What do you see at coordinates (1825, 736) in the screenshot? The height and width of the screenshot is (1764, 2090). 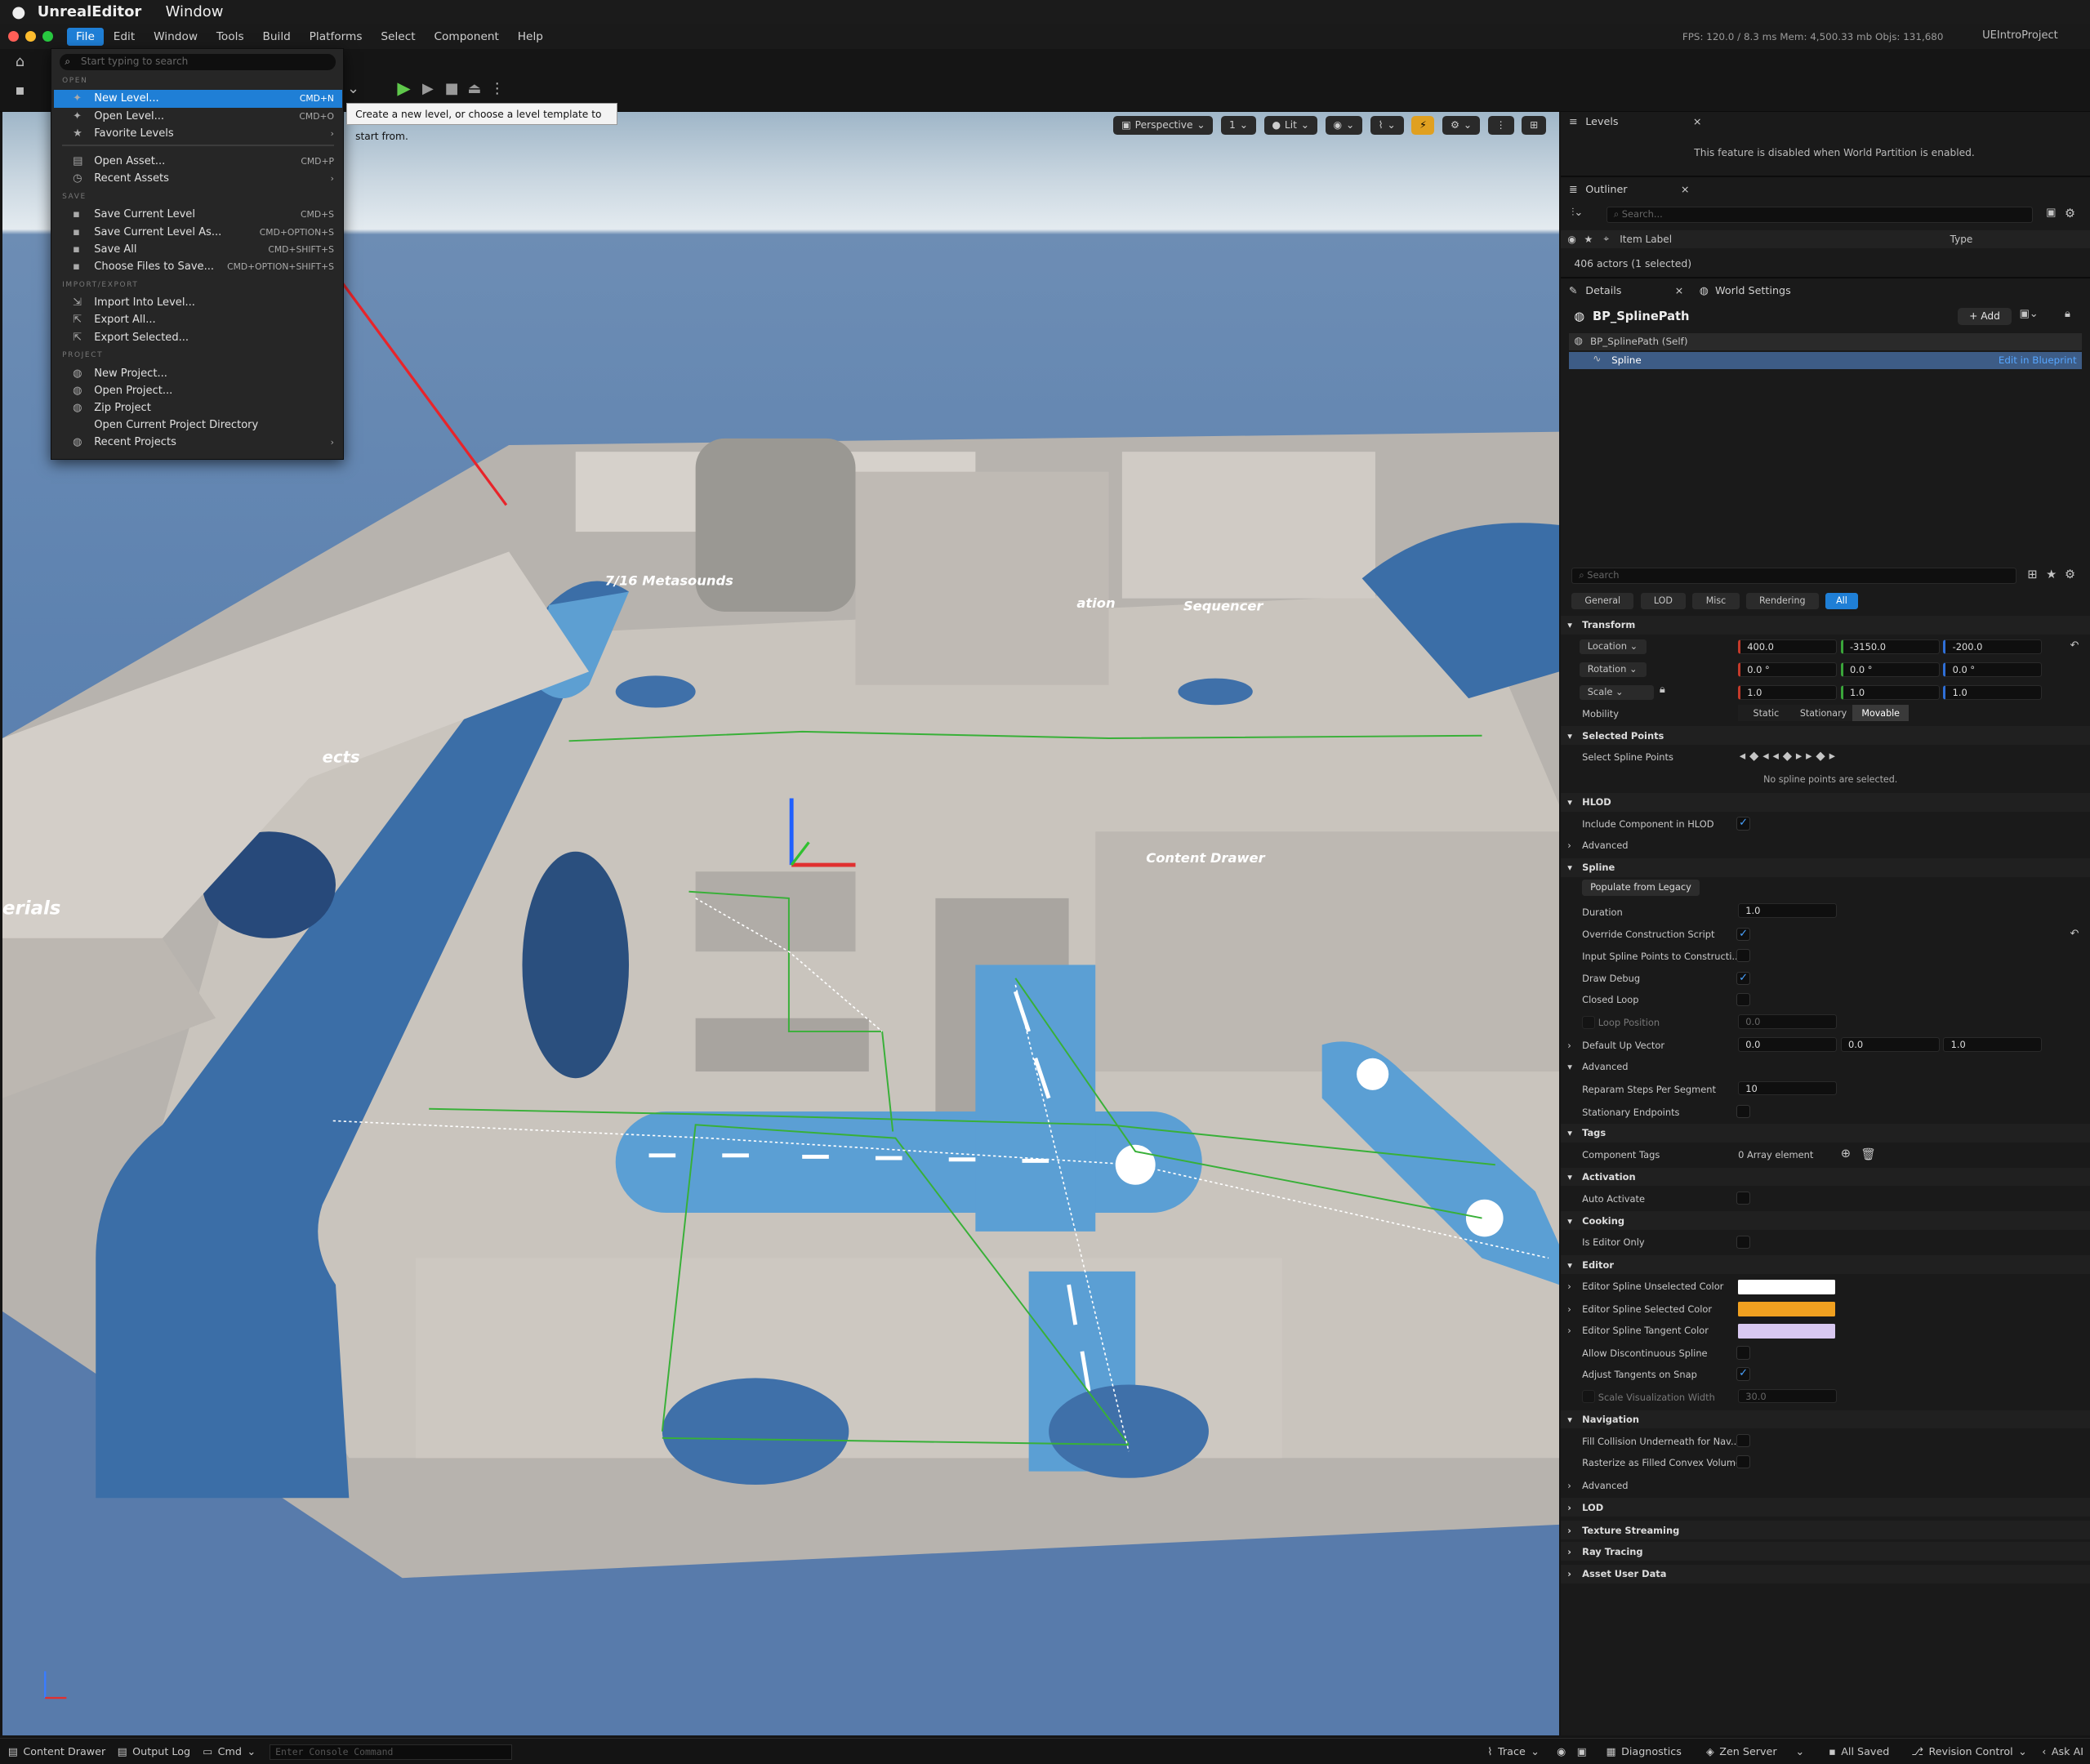 I see `category-selected-points: ▾ Selected Points` at bounding box center [1825, 736].